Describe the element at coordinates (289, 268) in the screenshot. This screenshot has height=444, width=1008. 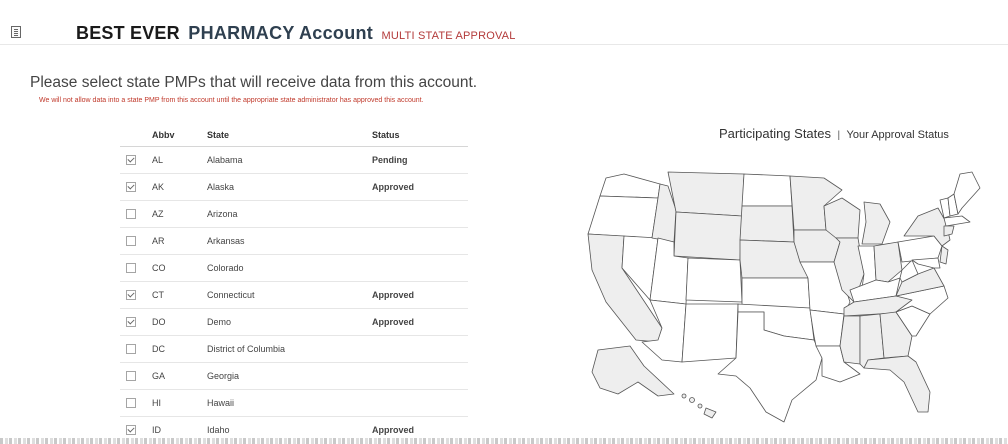
I see `state-name: Colorado` at that location.